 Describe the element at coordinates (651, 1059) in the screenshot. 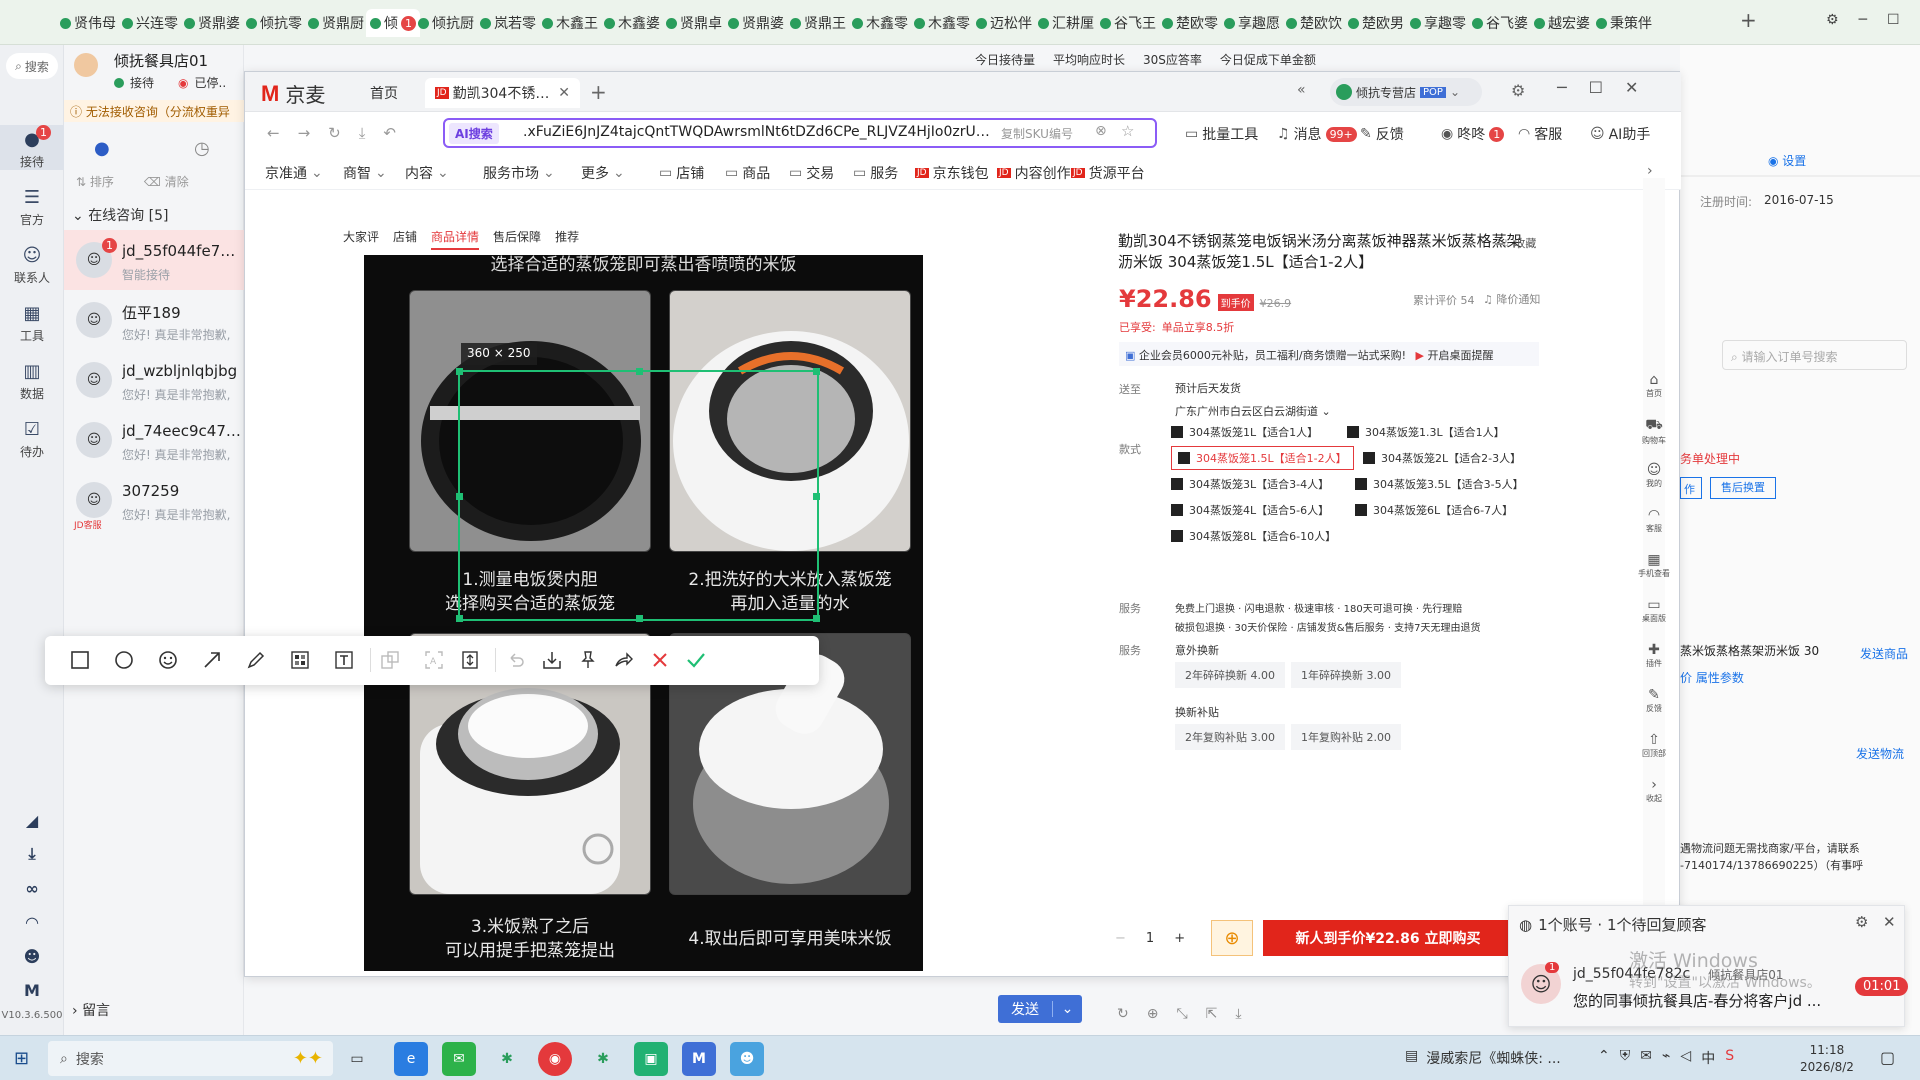

I see `app-chat-icon: ▣` at that location.